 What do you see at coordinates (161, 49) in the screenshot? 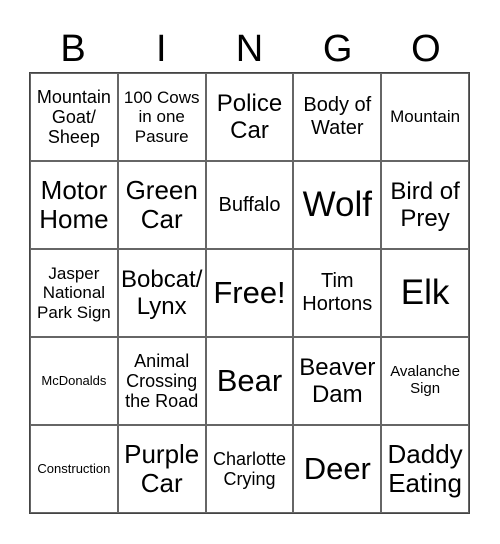
I see `header-letter-i: I` at bounding box center [161, 49].